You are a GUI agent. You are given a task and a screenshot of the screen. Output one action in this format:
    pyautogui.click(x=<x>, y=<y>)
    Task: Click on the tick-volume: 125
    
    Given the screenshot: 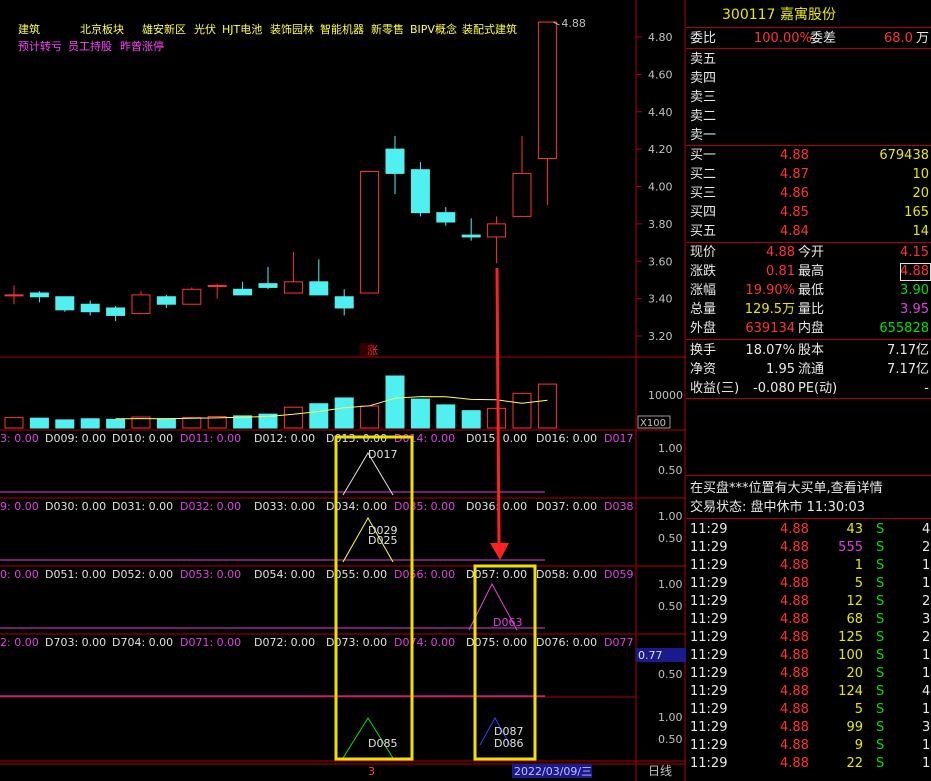 What is the action you would take?
    pyautogui.click(x=850, y=637)
    